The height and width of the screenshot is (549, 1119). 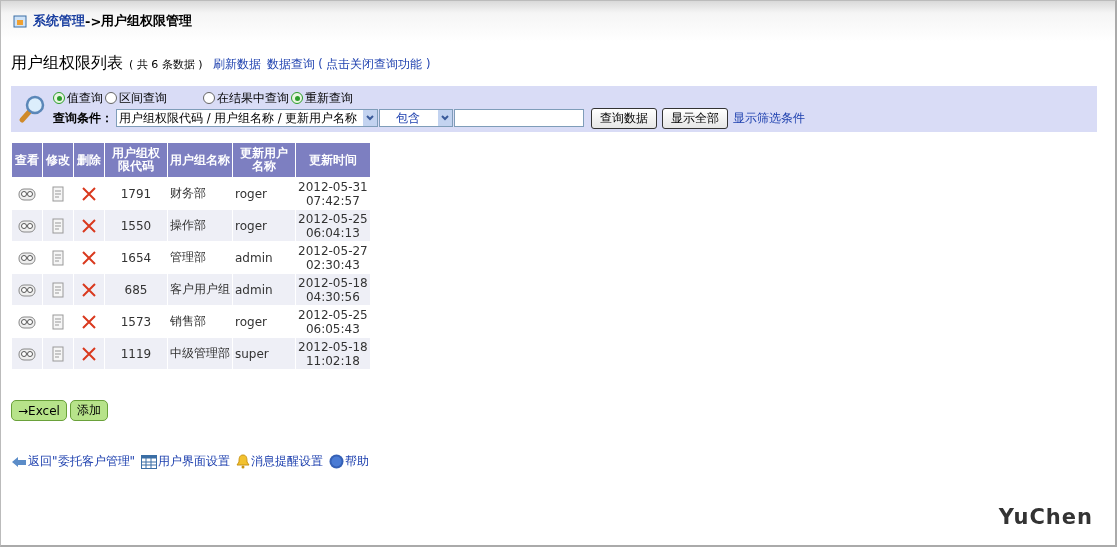 What do you see at coordinates (236, 64) in the screenshot?
I see `heading-link: 刷新数据` at bounding box center [236, 64].